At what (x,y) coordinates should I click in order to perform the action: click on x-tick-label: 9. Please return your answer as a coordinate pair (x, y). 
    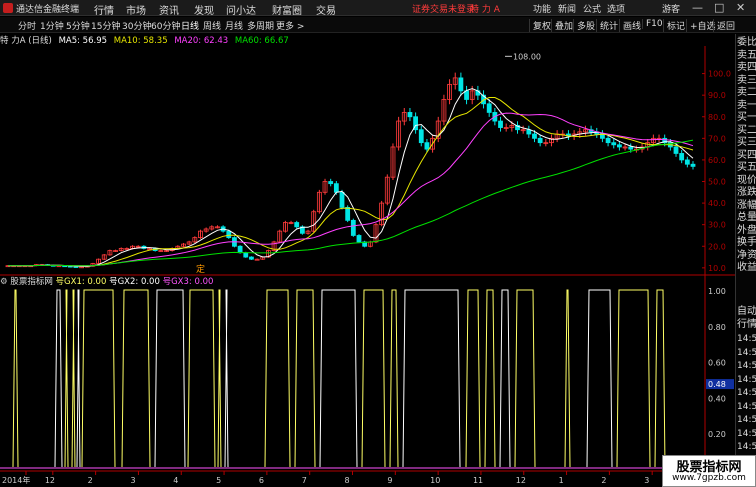
    Looking at the image, I should click on (389, 480).